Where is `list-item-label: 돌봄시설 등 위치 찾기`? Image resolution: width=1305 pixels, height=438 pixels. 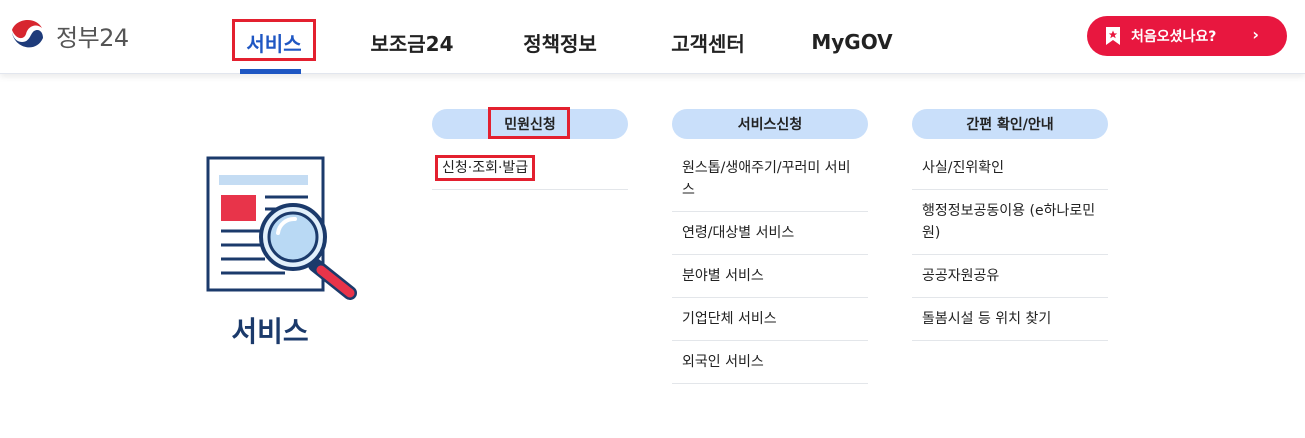
list-item-label: 돌봄시설 등 위치 찾기 is located at coordinates (987, 319).